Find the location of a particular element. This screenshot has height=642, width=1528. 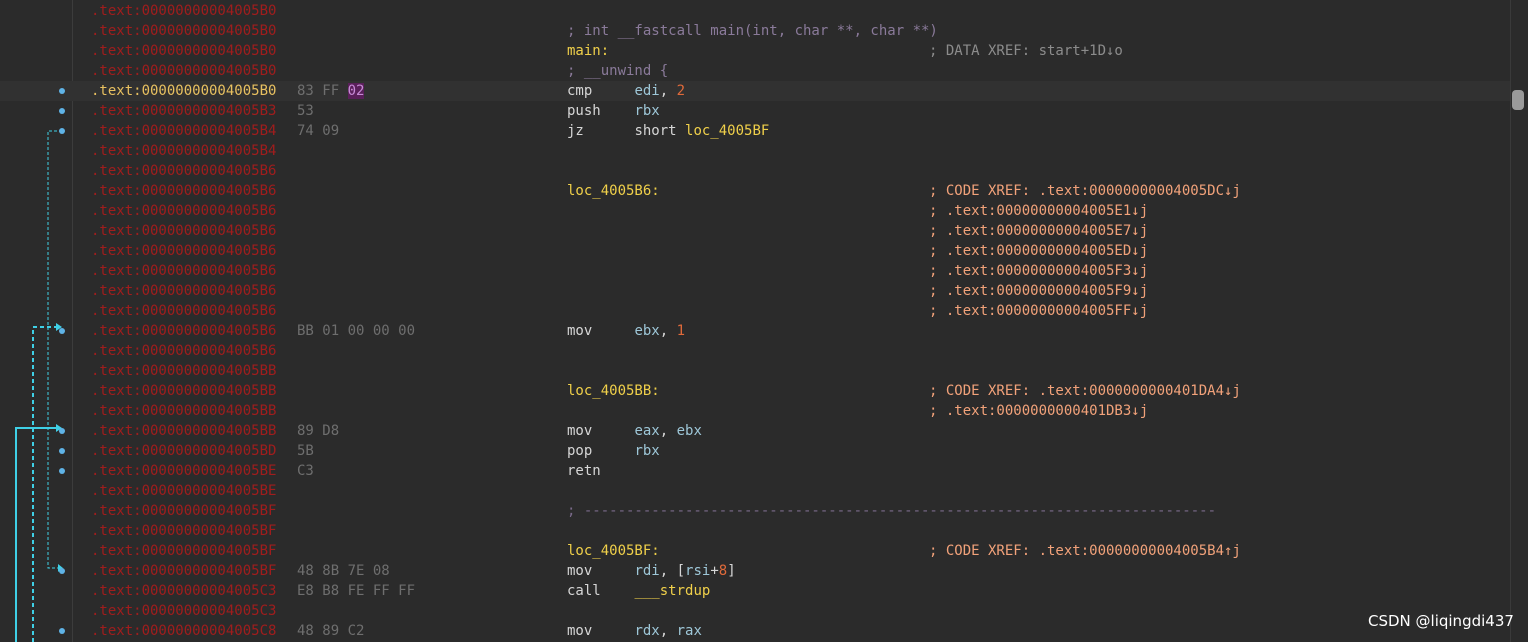

instruction: mov ebx, 1 is located at coordinates (626, 331).